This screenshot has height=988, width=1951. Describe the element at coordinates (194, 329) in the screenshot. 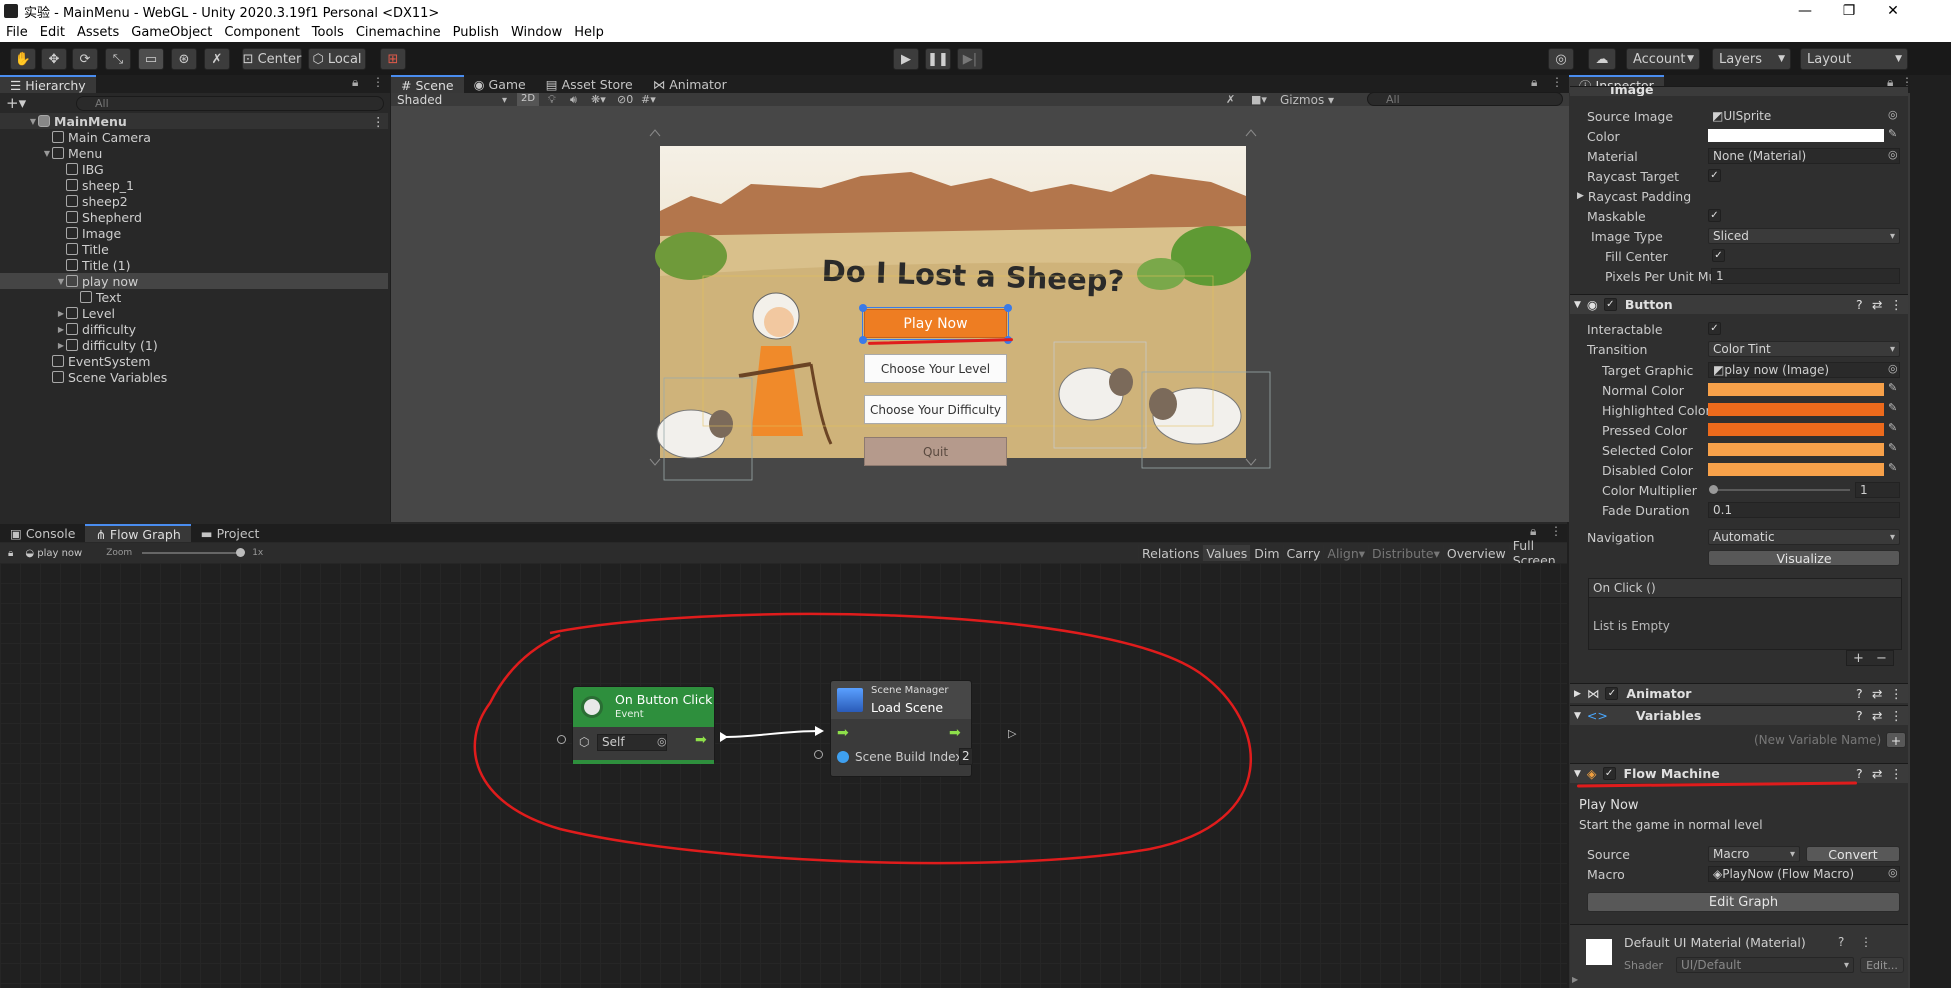

I see `hierarchy-item: ▶ difficulty` at that location.